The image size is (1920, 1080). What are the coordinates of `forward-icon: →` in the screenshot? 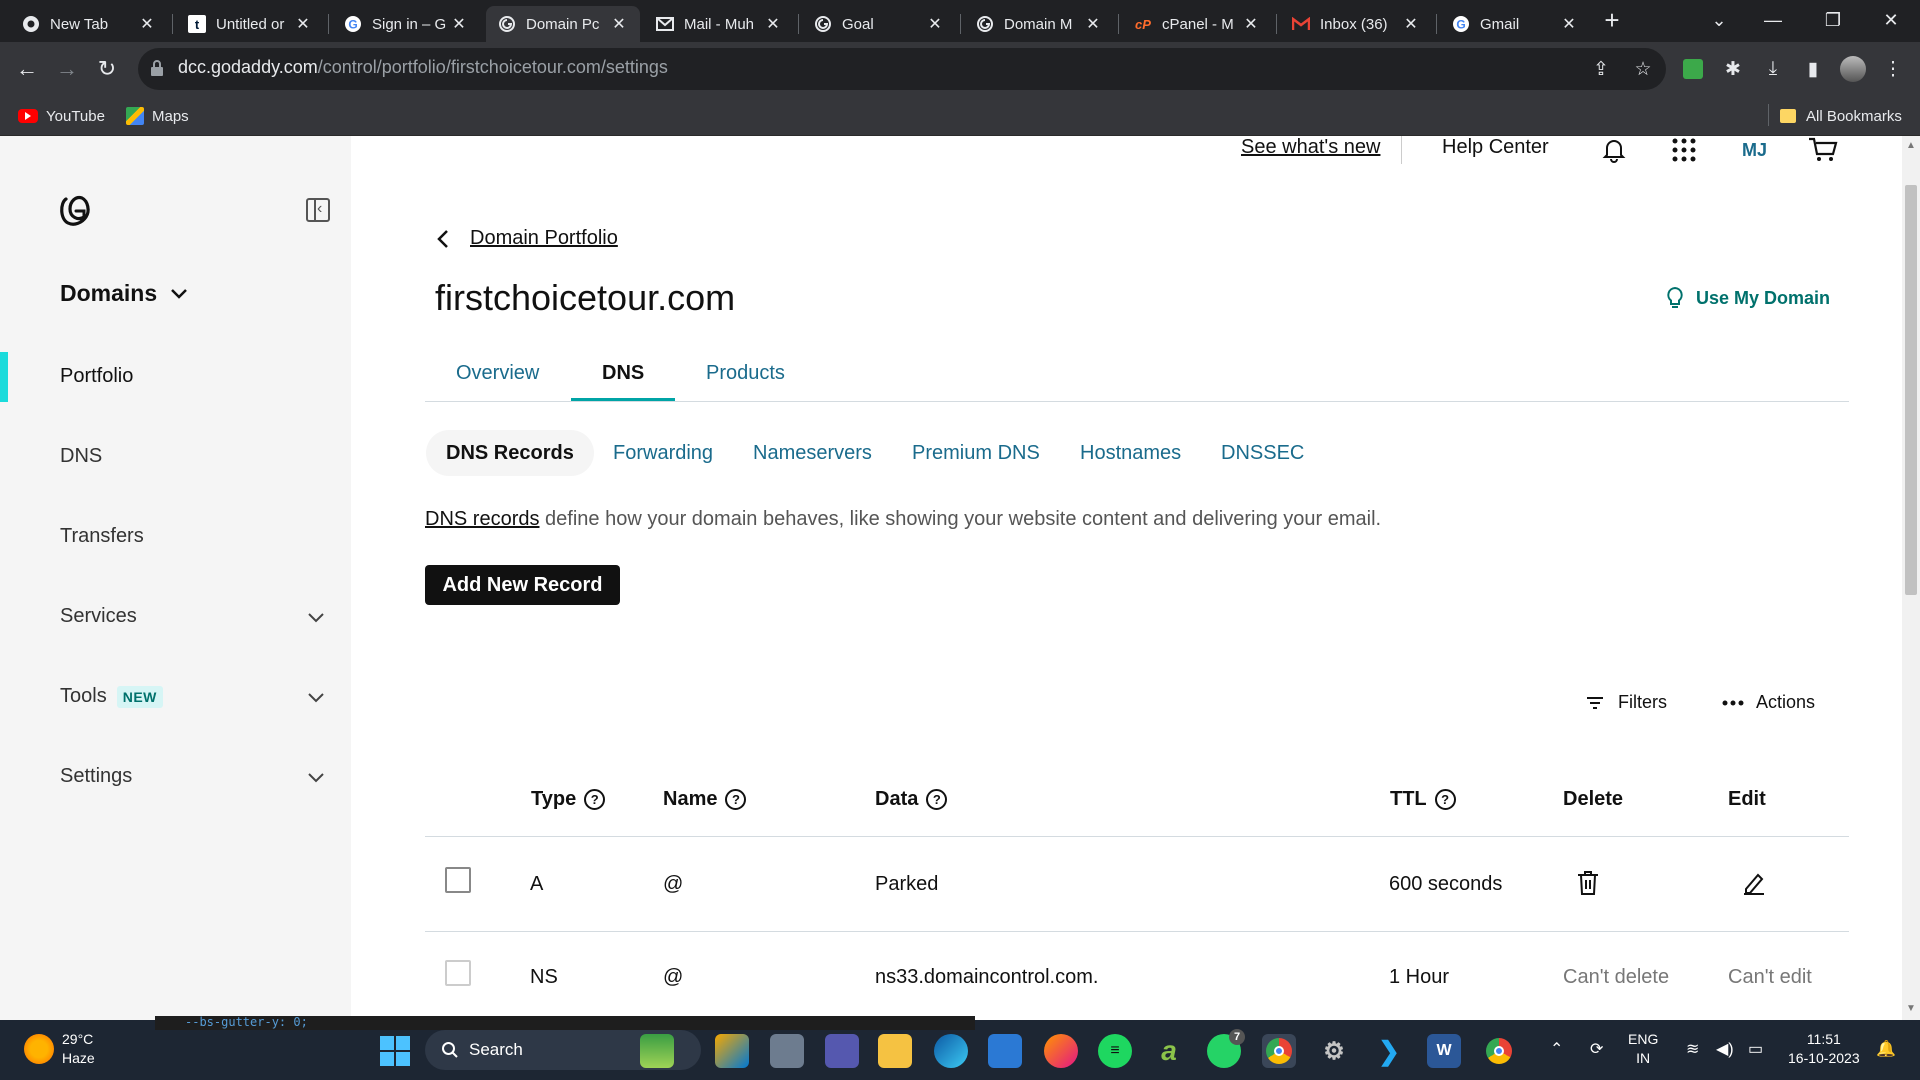 It's located at (67, 69).